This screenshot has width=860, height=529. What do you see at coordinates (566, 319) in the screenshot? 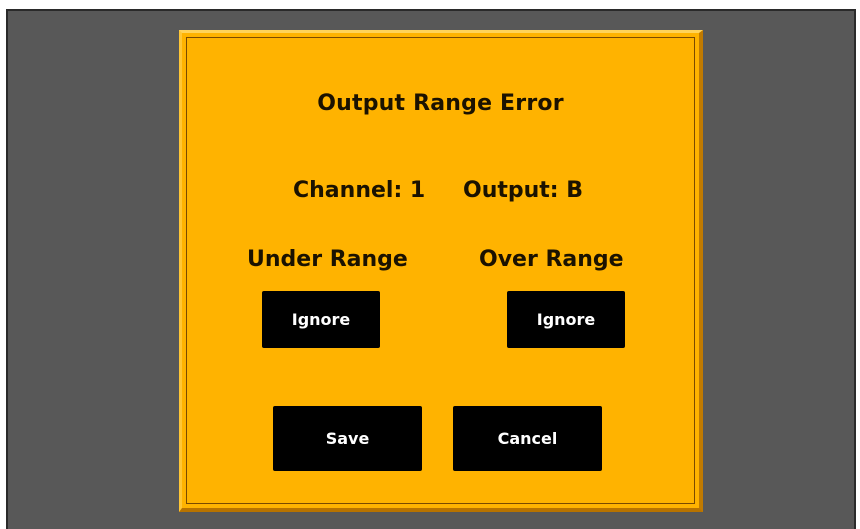
I see `over-range-ignore-button: Ignore` at bounding box center [566, 319].